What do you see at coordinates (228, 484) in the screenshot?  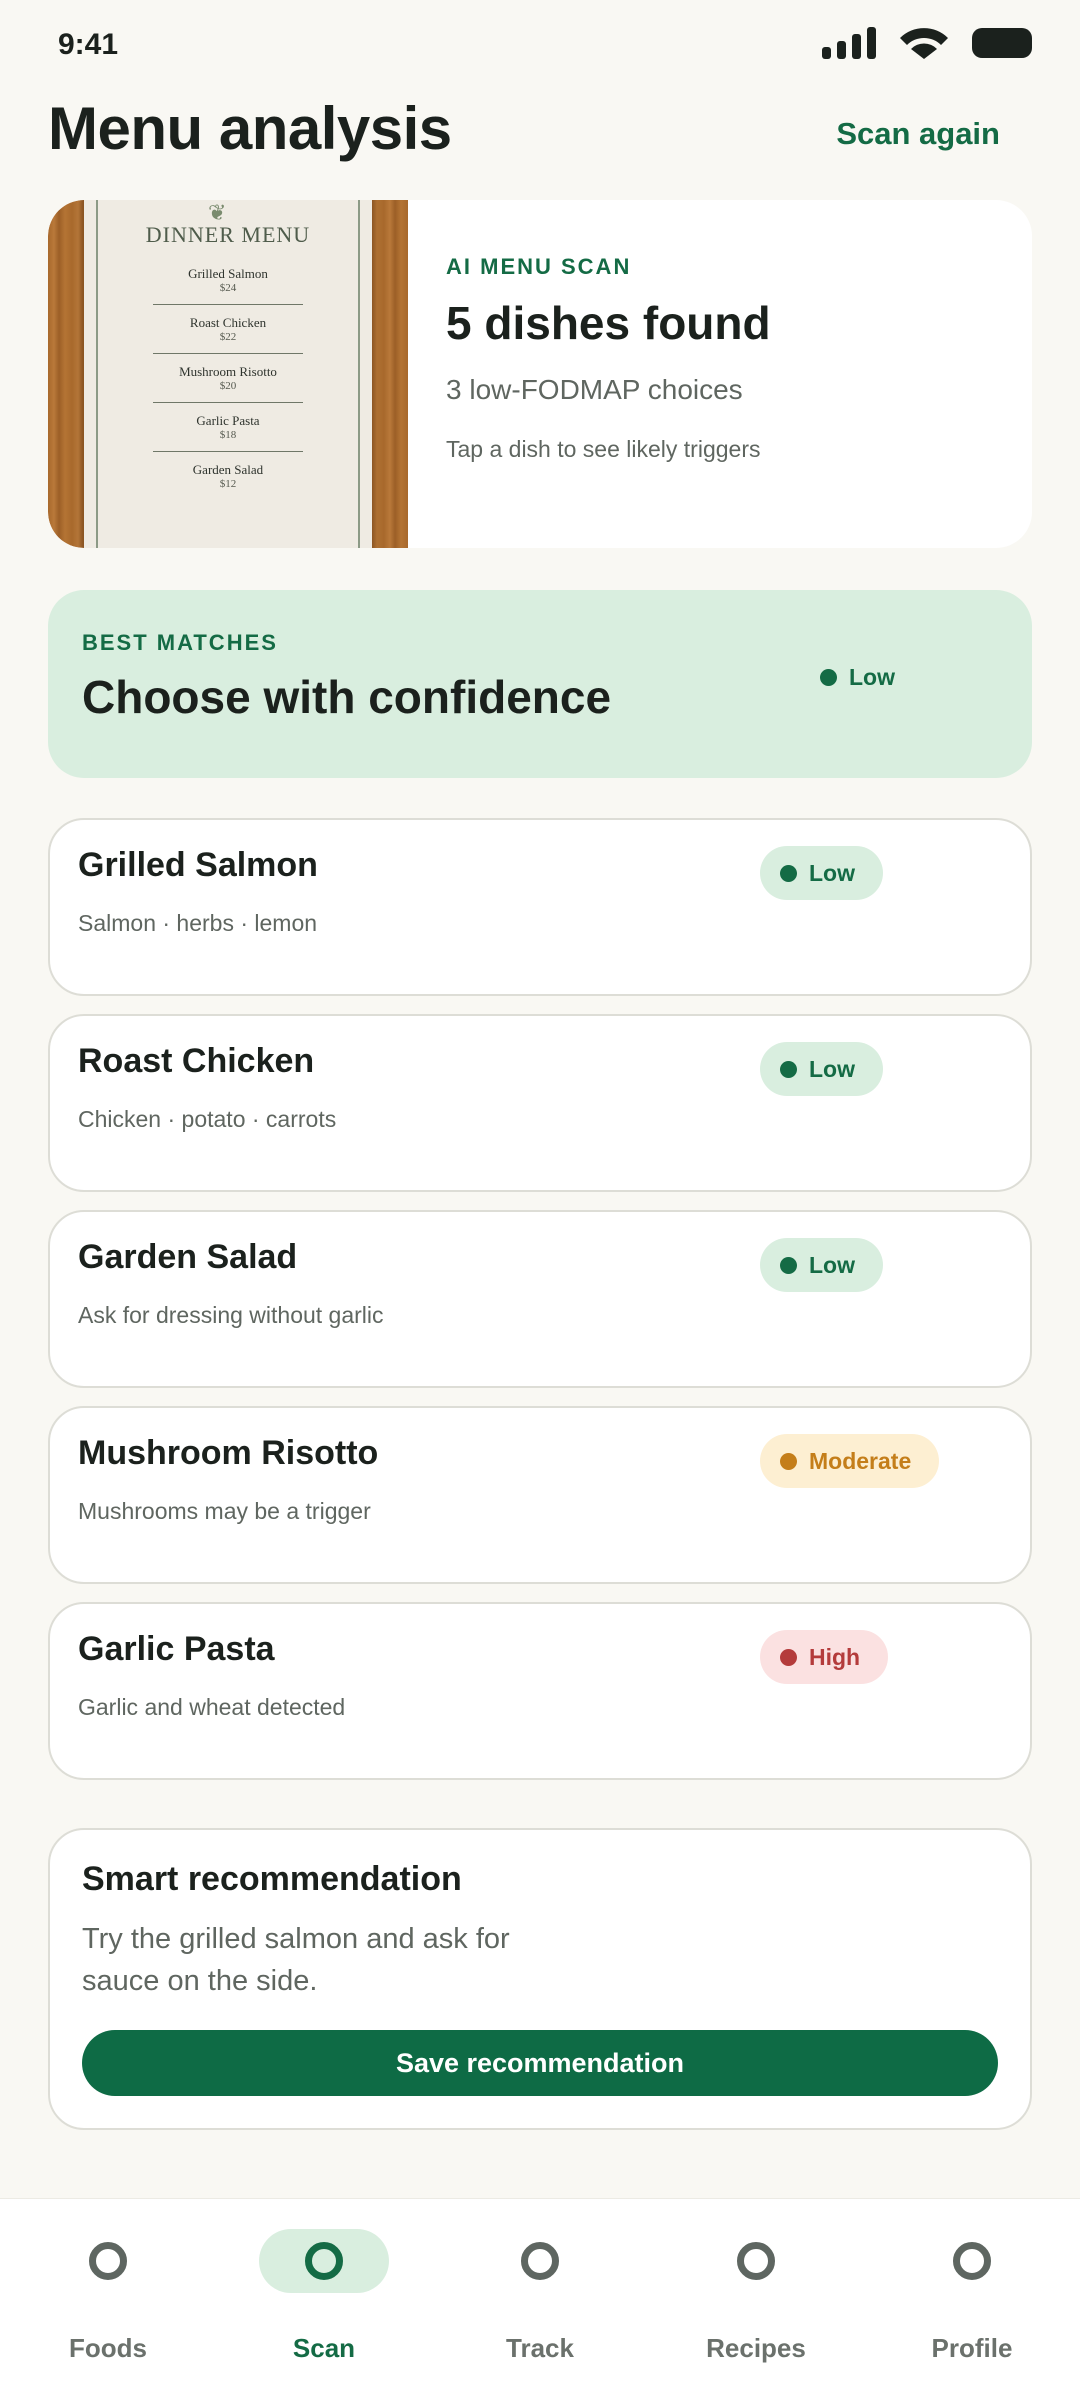 I see `menu-entry-price: $12` at bounding box center [228, 484].